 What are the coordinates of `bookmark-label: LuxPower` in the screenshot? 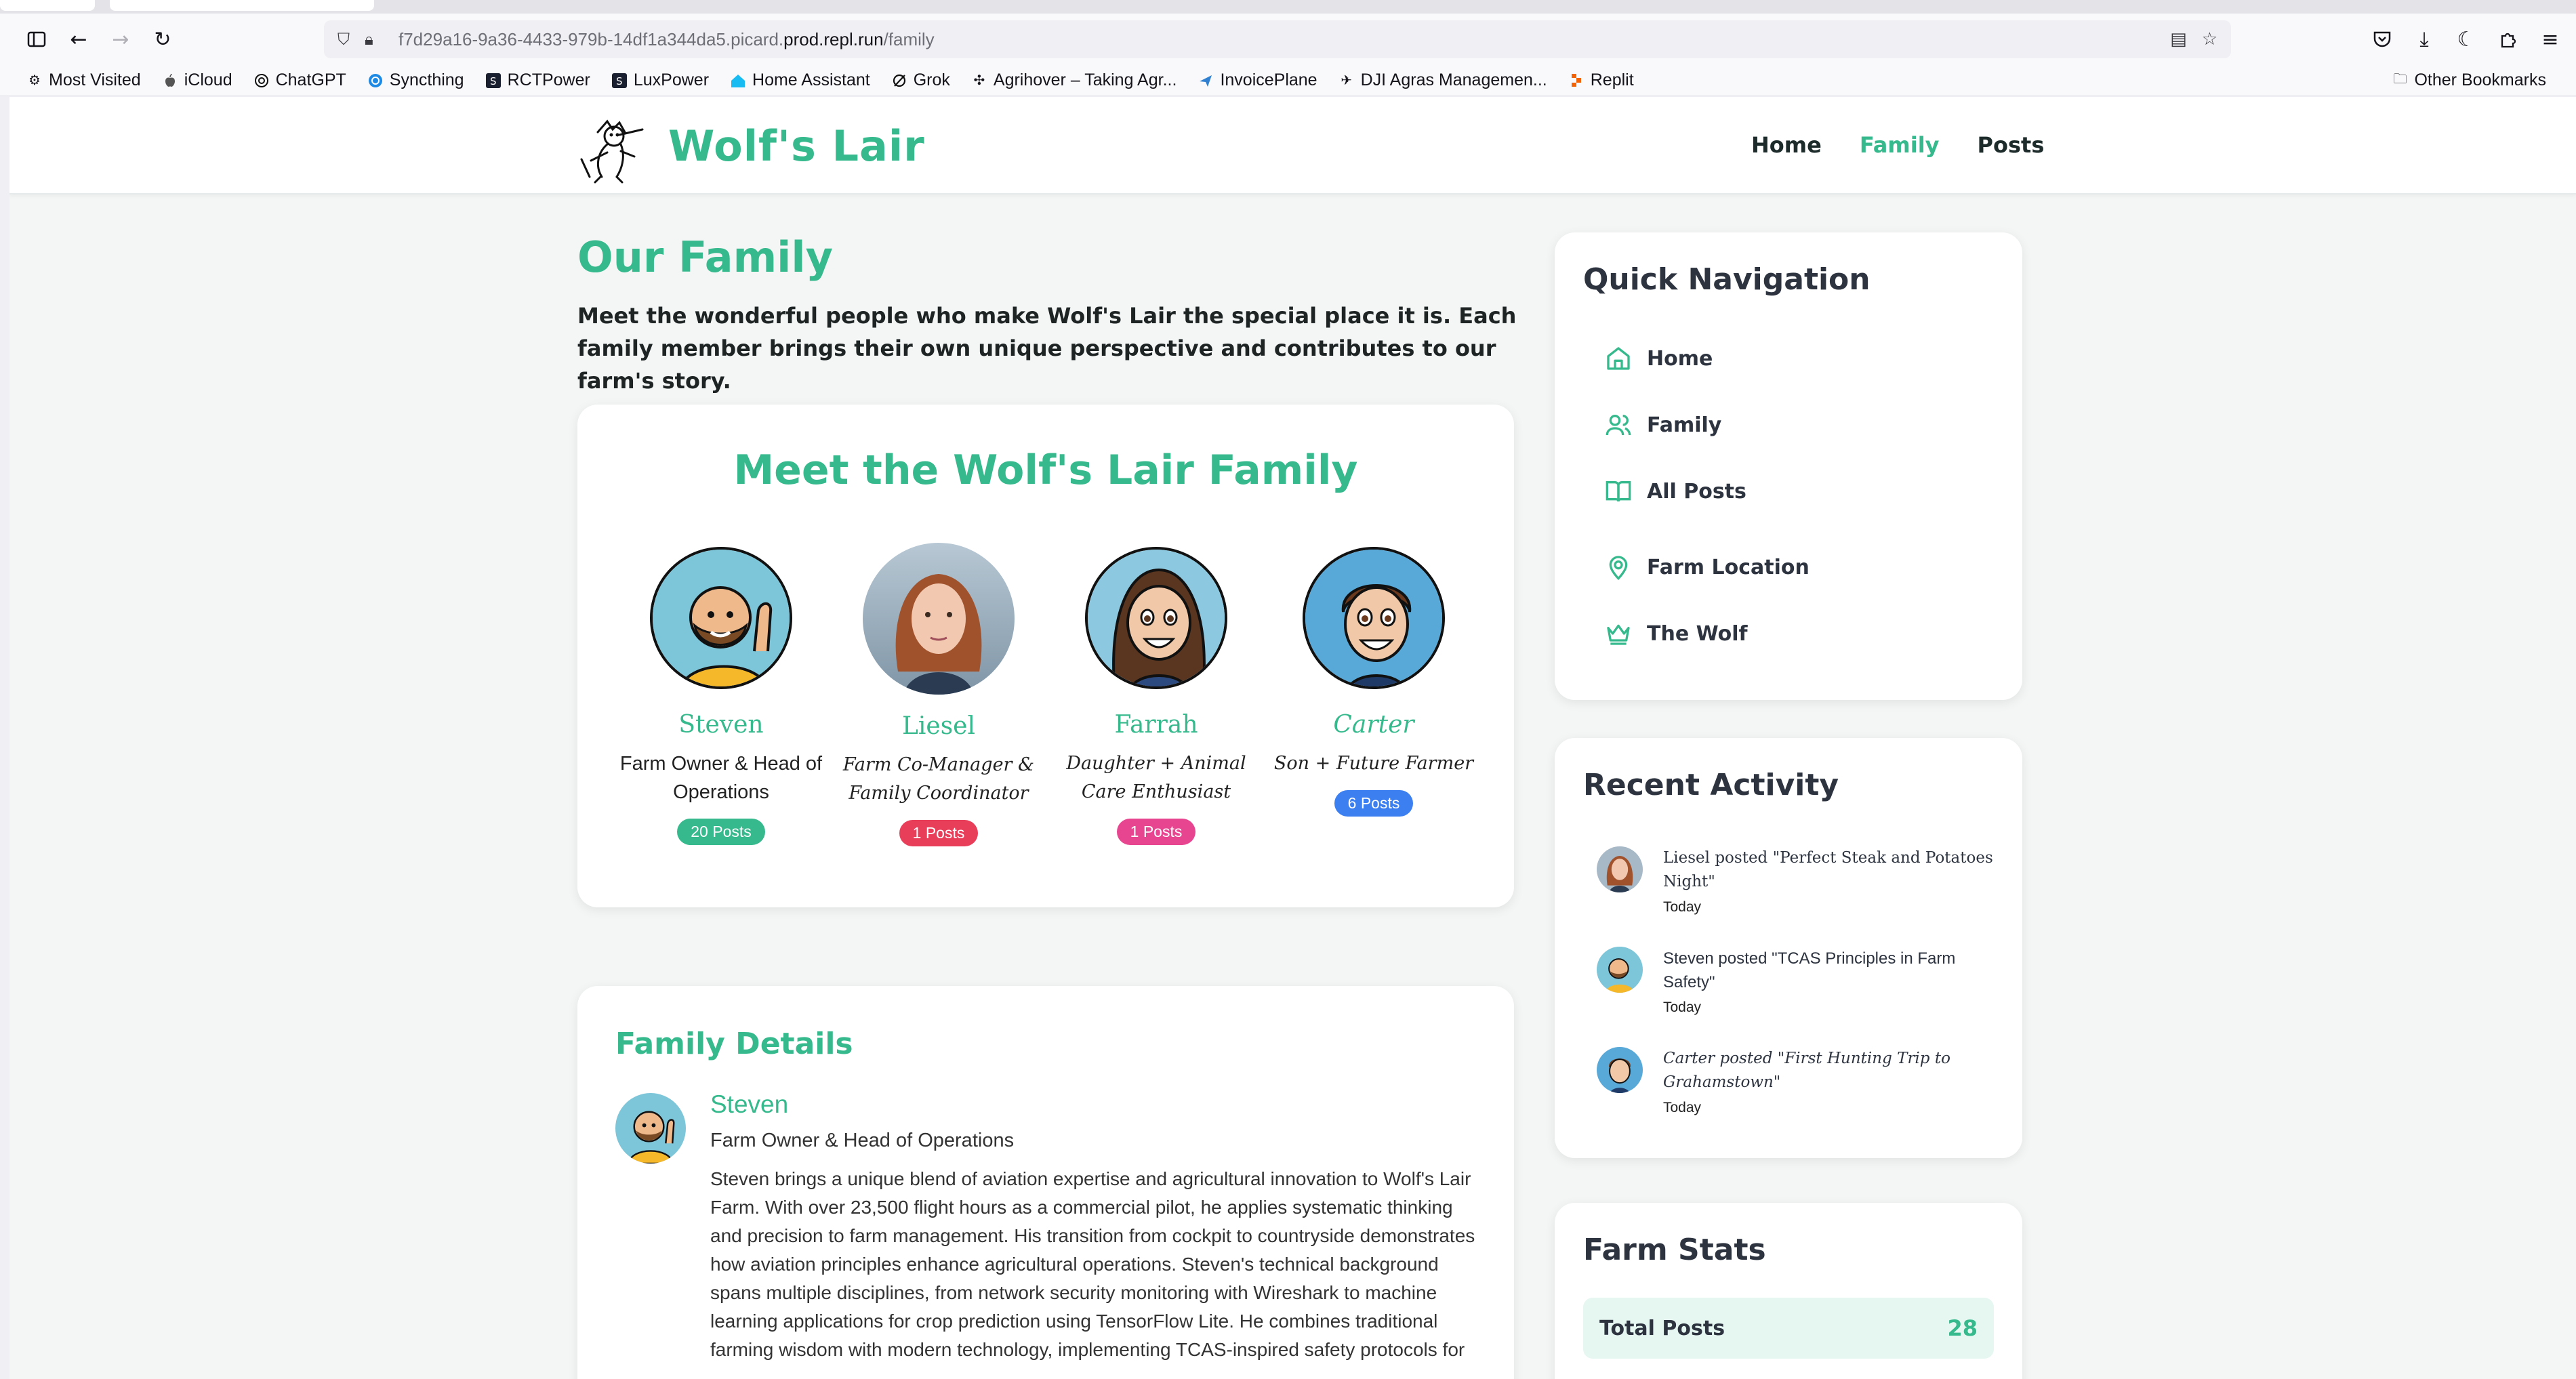 It's located at (672, 79).